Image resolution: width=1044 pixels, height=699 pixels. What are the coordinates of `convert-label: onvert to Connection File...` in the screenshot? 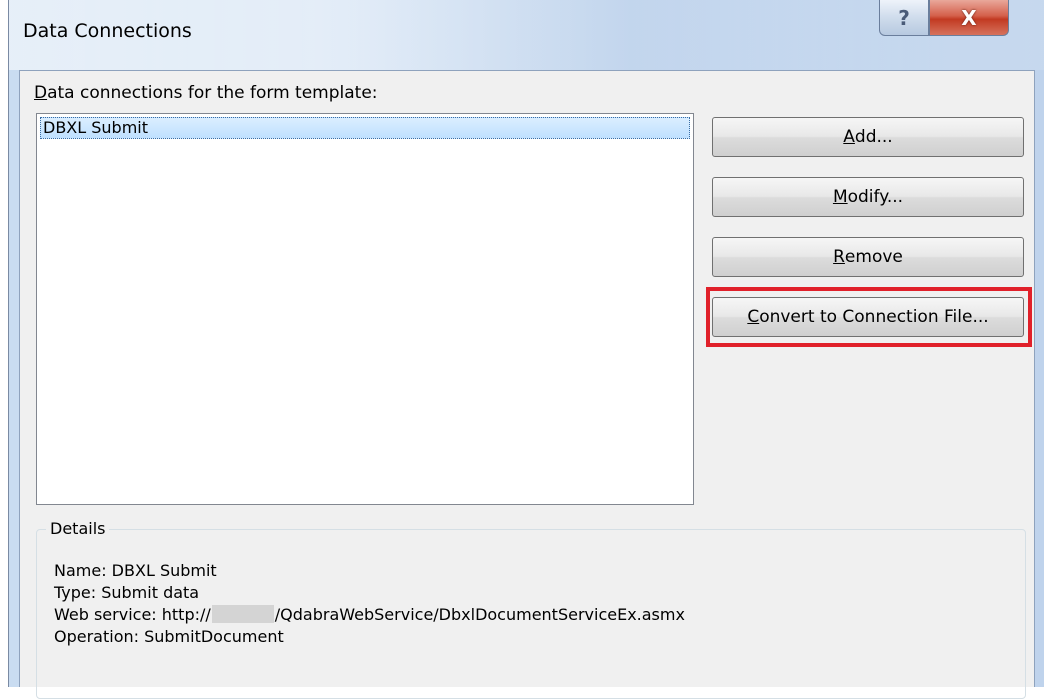 It's located at (874, 317).